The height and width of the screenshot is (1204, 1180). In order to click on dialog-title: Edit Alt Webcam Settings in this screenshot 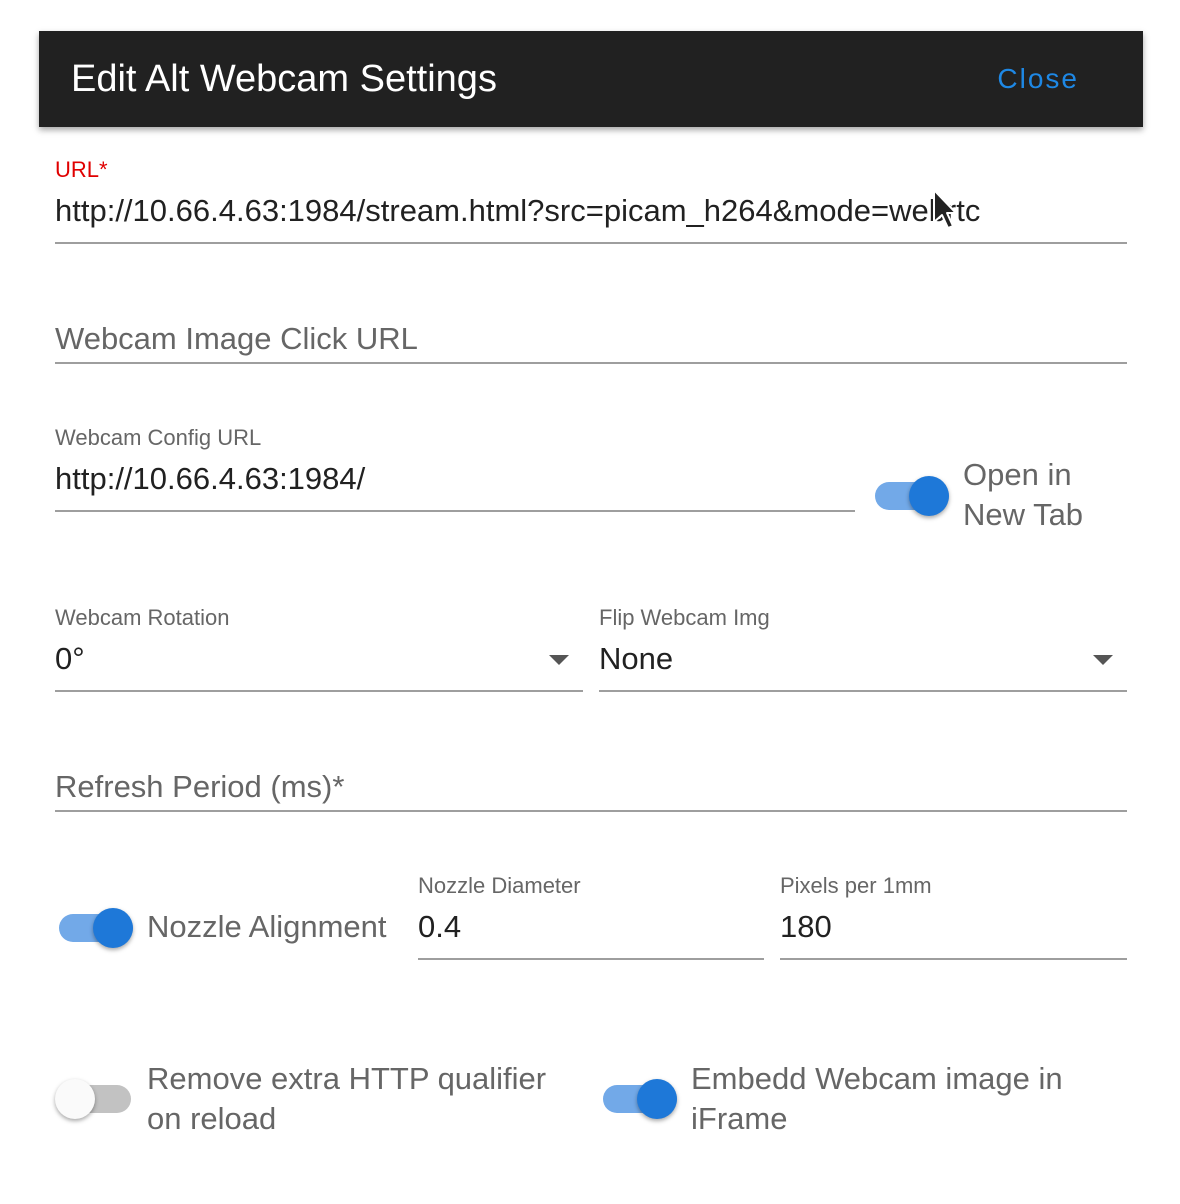, I will do `click(284, 79)`.